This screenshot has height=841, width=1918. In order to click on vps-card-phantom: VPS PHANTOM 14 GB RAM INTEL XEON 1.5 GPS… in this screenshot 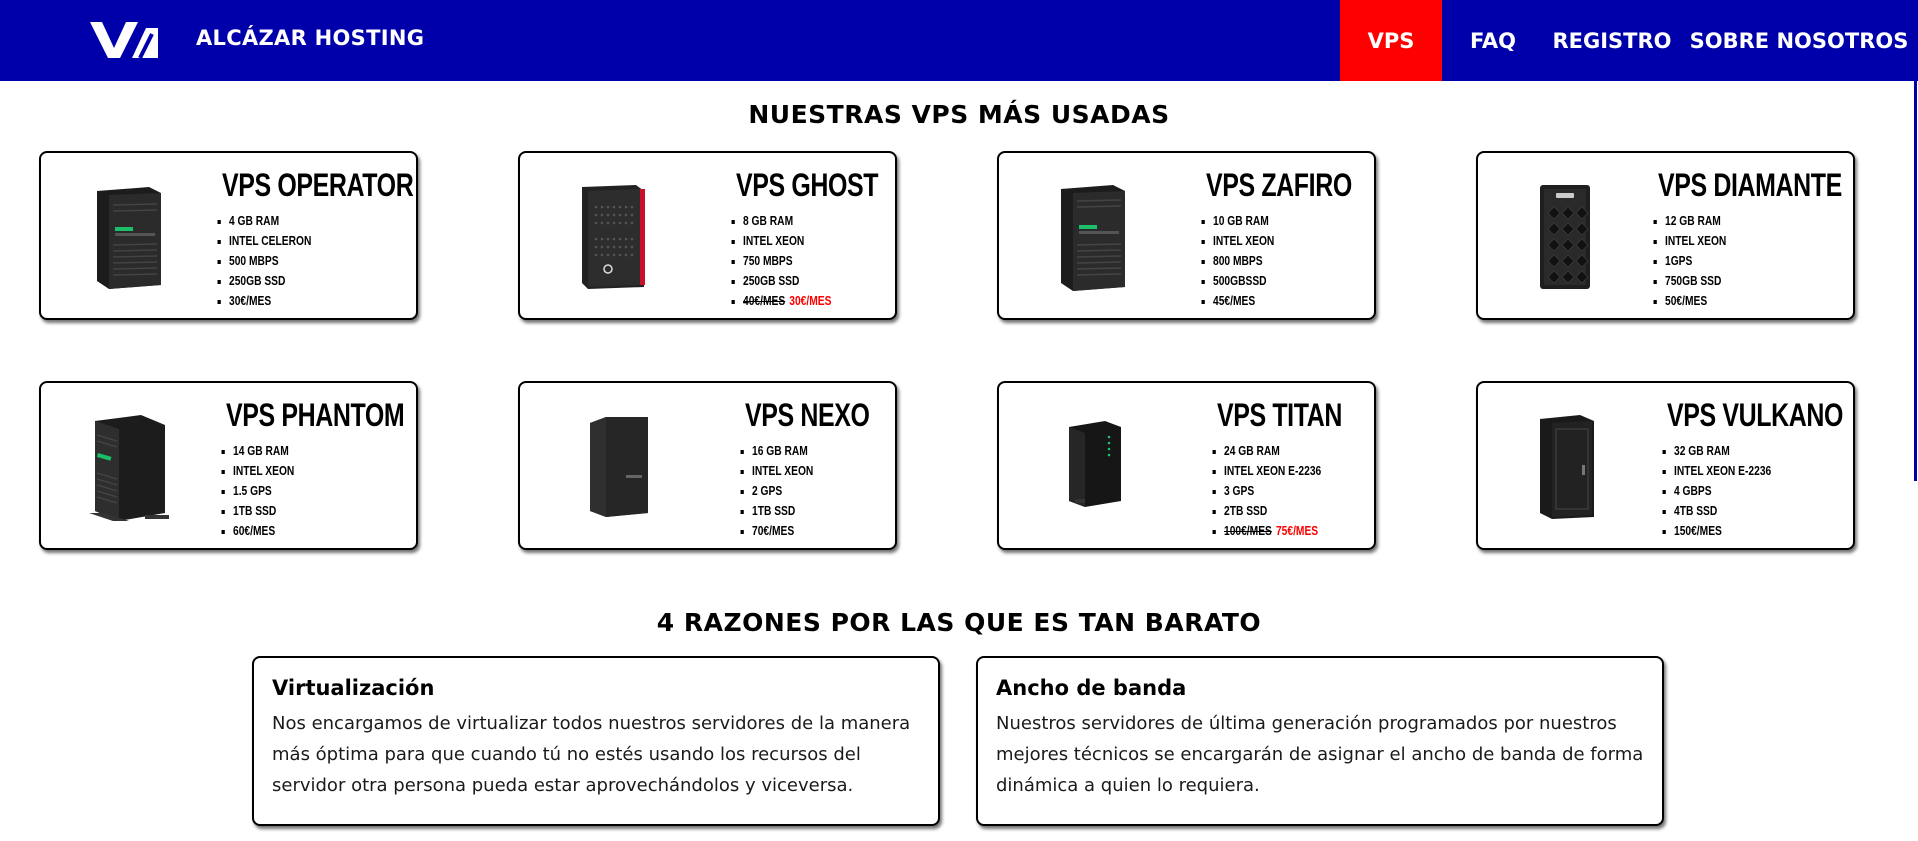, I will do `click(228, 465)`.